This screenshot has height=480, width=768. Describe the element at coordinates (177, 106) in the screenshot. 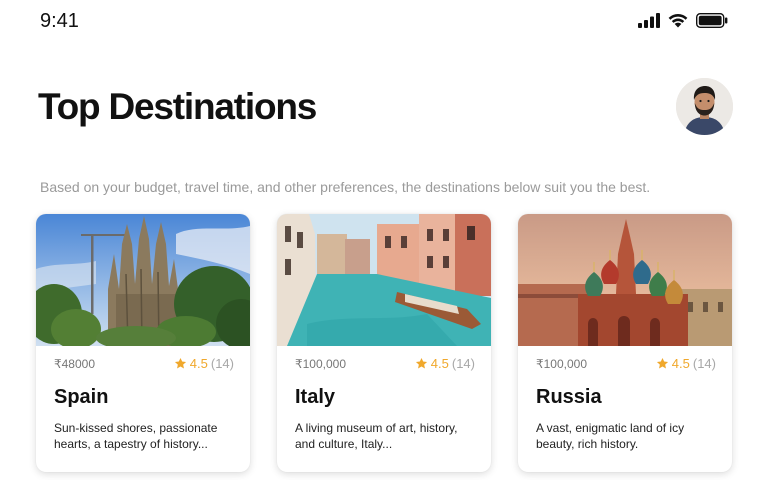

I see `page-title: Top Destinations` at that location.